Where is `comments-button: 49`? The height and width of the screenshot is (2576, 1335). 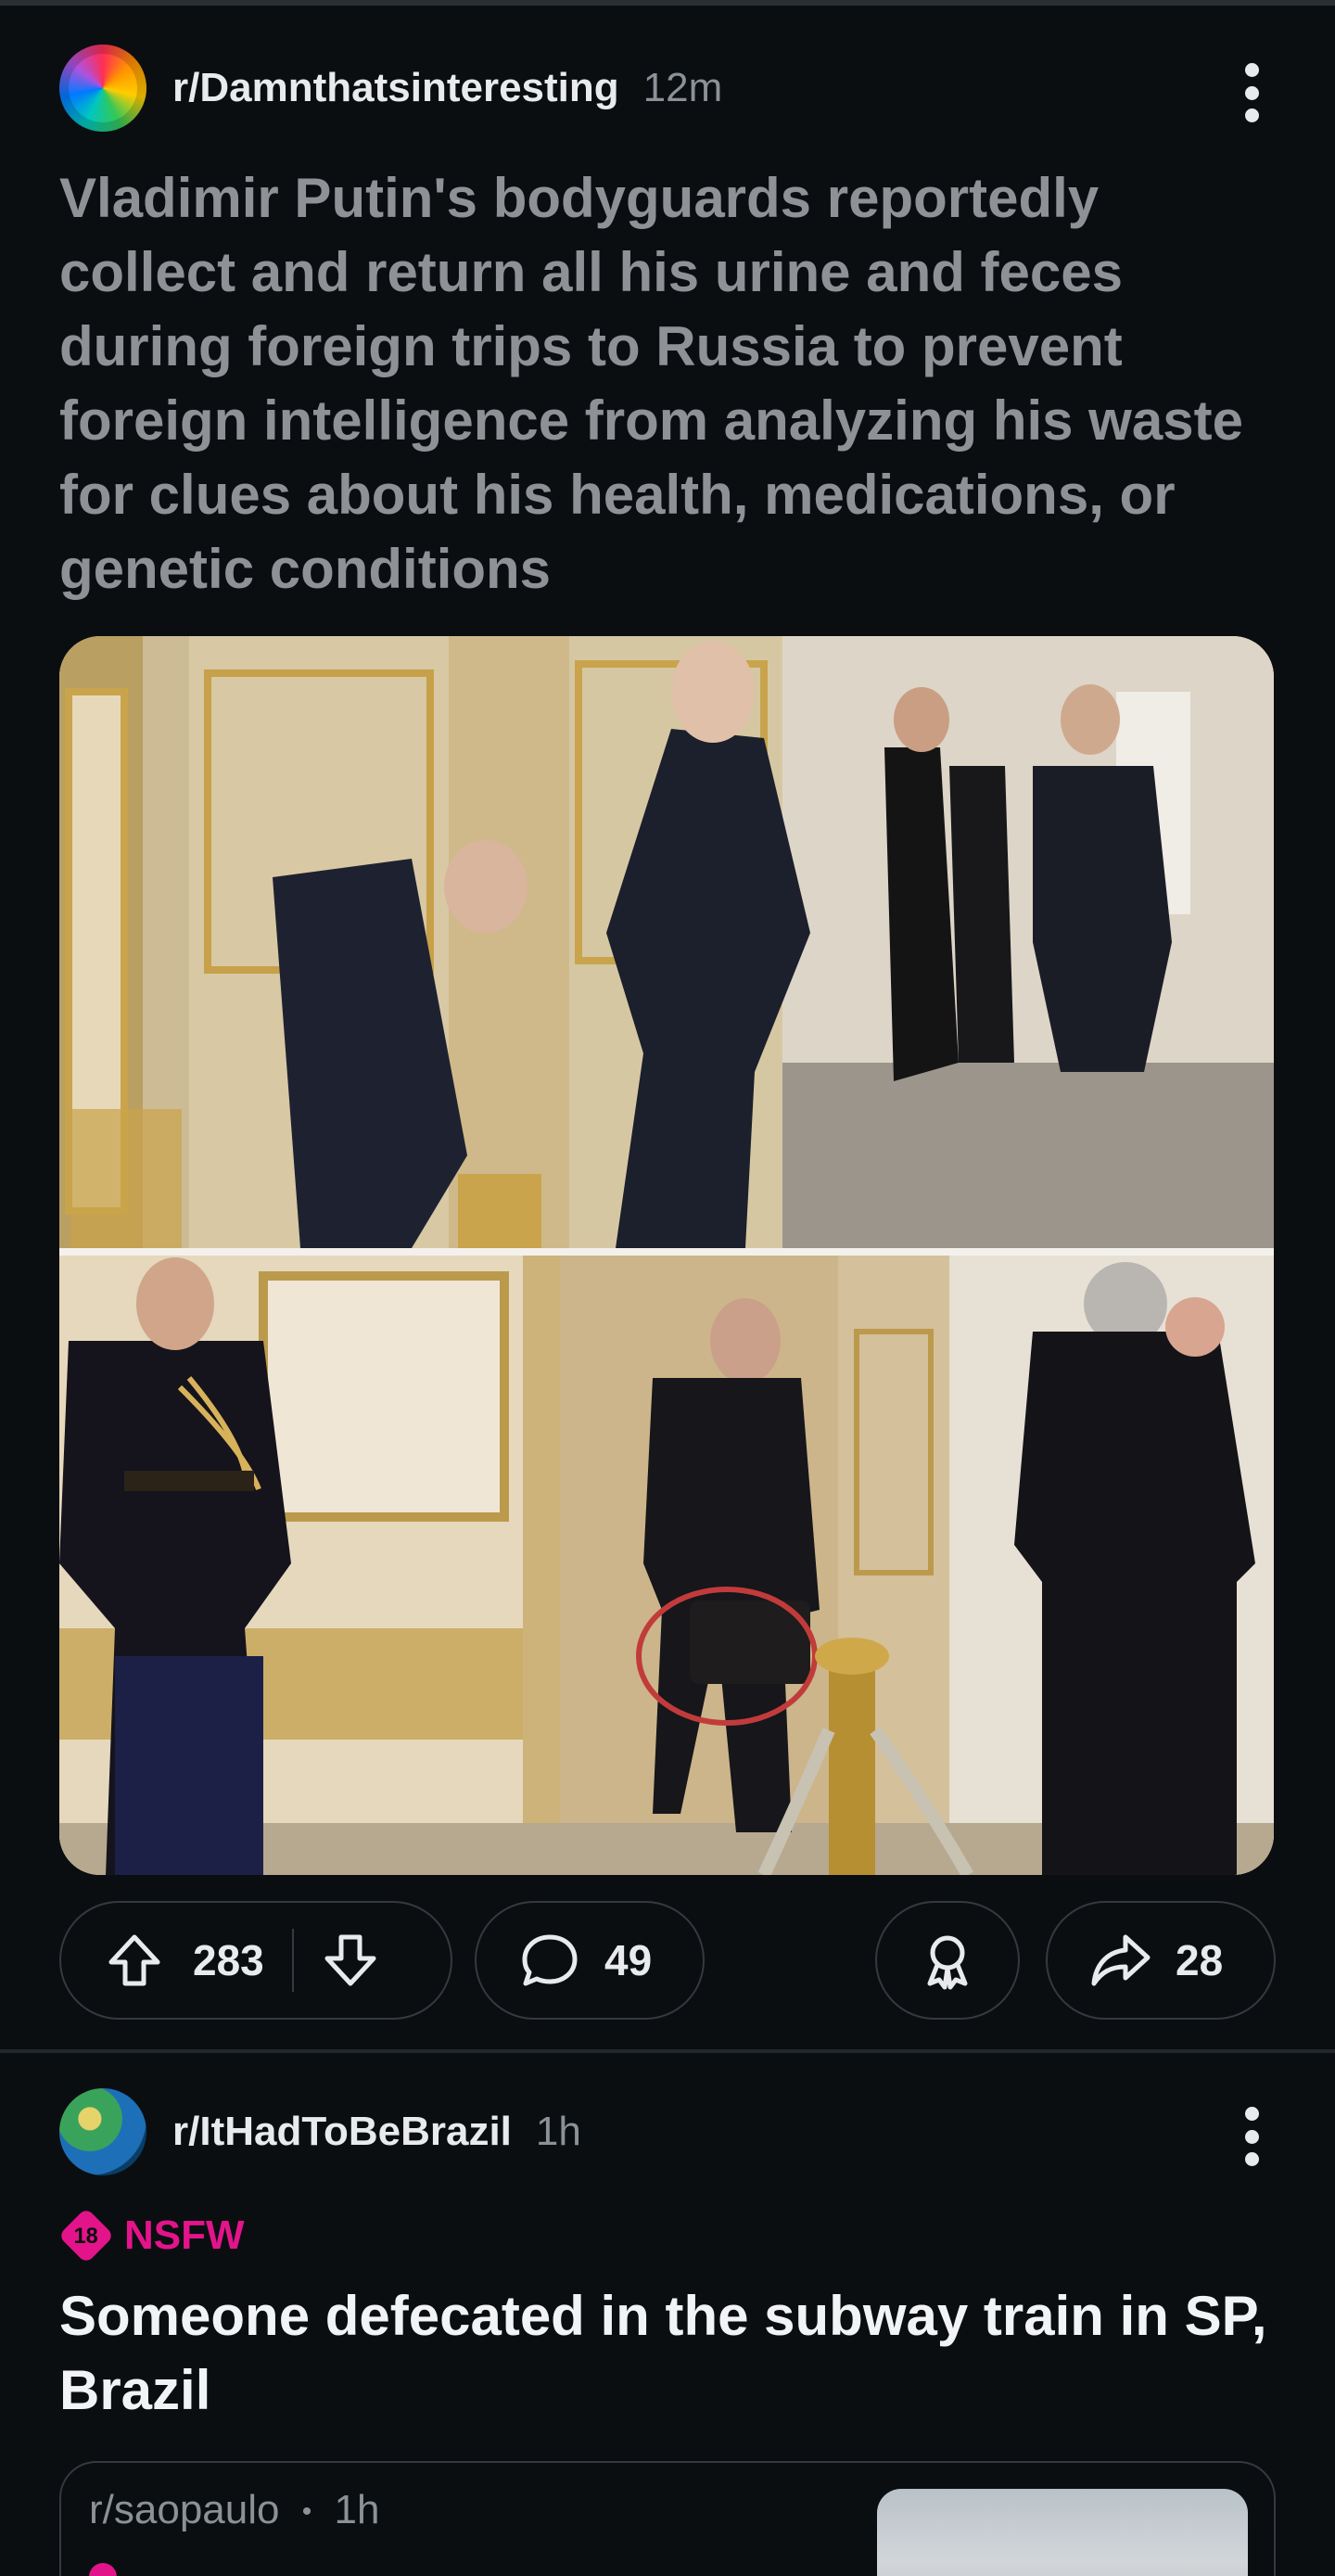 comments-button: 49 is located at coordinates (590, 1960).